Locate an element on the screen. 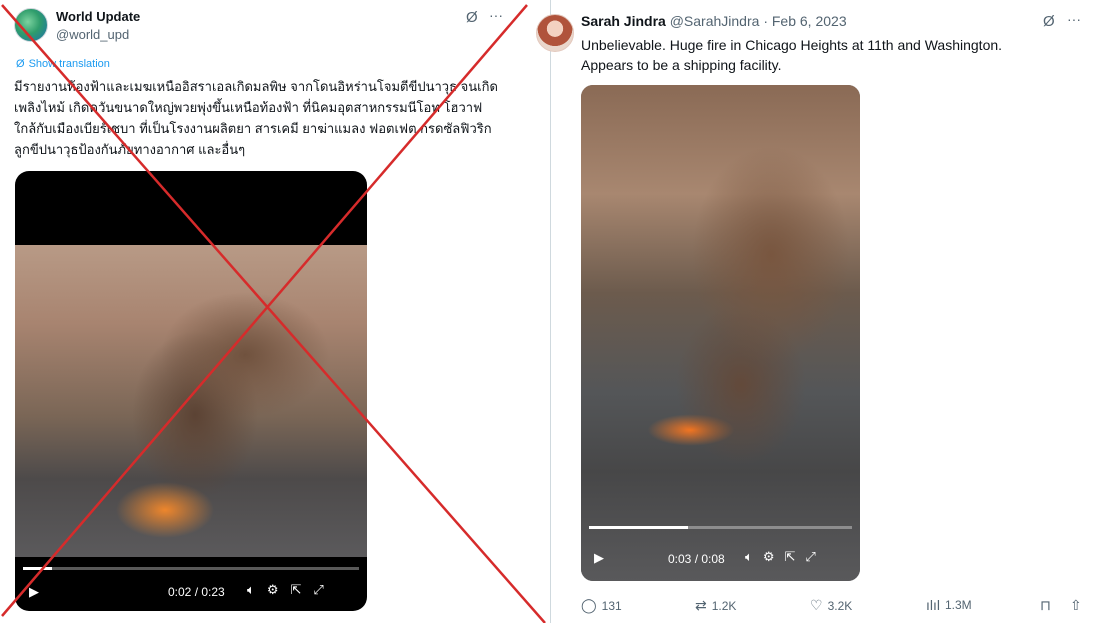  author-handle: @SarahJindra is located at coordinates (715, 21).